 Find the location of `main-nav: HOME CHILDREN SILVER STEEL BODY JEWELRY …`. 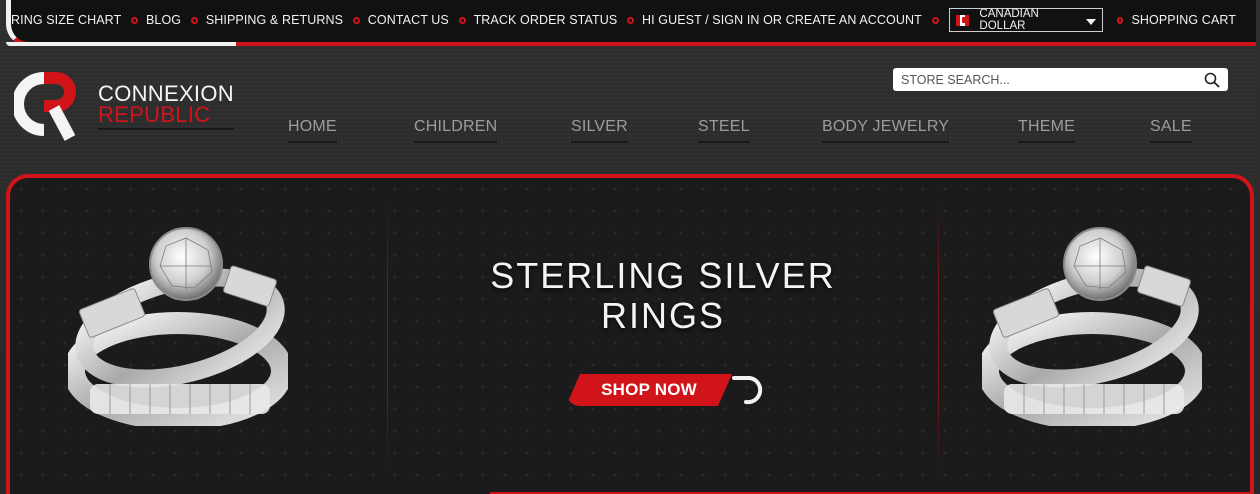

main-nav: HOME CHILDREN SILVER STEEL BODY JEWELRY … is located at coordinates (630, 133).